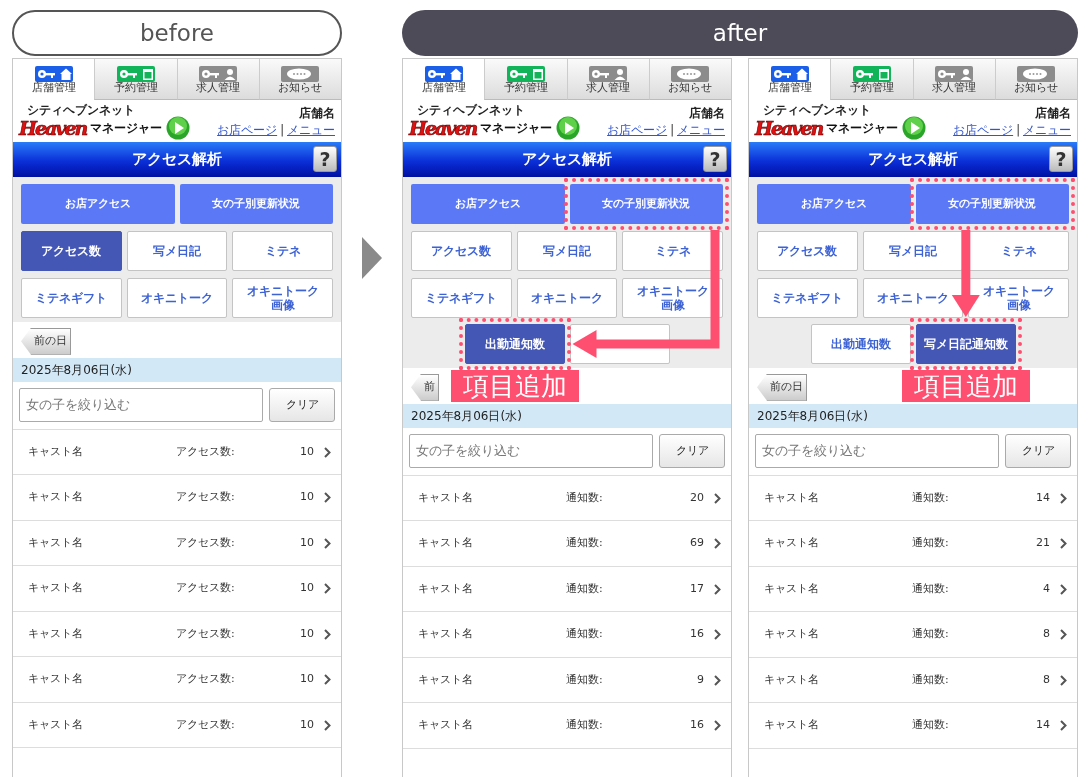  What do you see at coordinates (567, 544) in the screenshot?
I see `list-row: キャスト名 通知数: 69` at bounding box center [567, 544].